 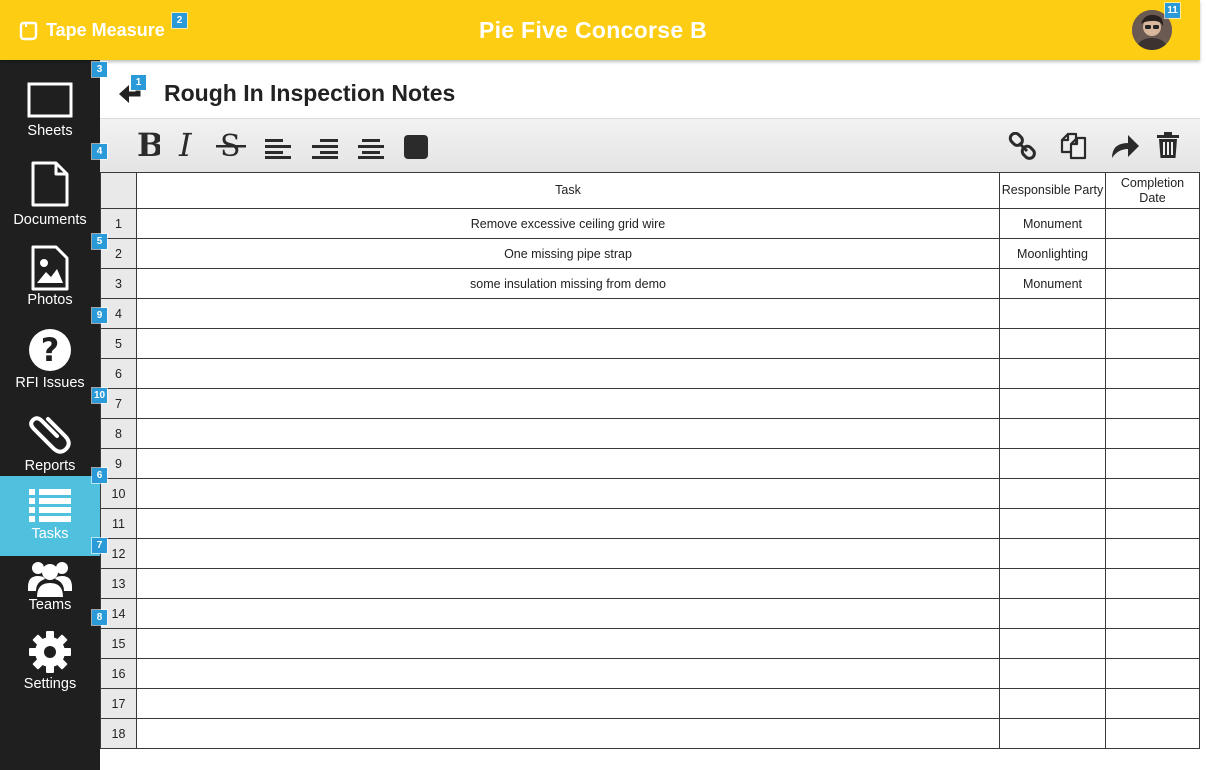 I want to click on align-right-button, so click(x=325, y=151).